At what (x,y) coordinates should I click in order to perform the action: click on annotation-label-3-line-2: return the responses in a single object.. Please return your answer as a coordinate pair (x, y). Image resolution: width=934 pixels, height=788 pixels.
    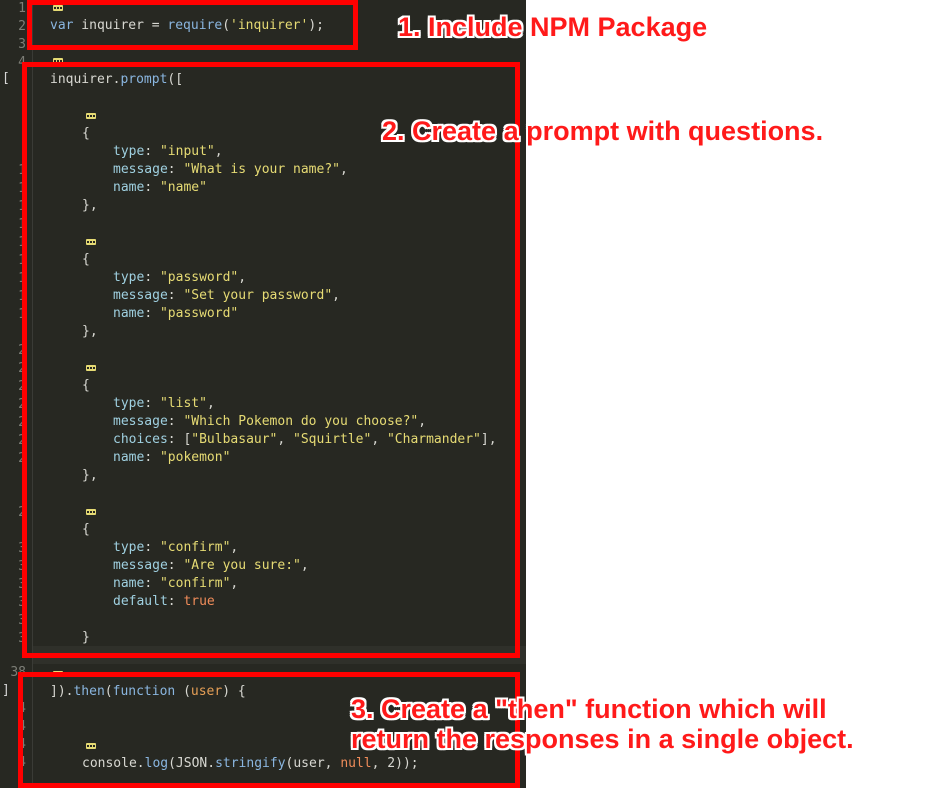
    Looking at the image, I should click on (602, 739).